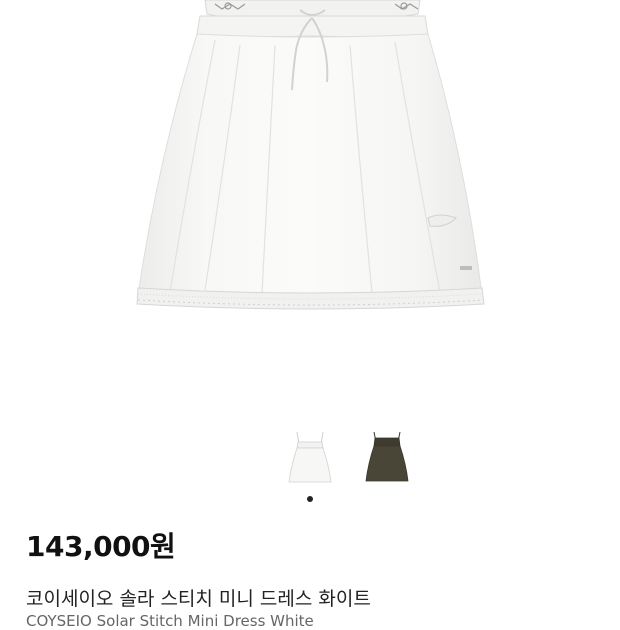  Describe the element at coordinates (101, 546) in the screenshot. I see `product-price: 143,000원` at that location.